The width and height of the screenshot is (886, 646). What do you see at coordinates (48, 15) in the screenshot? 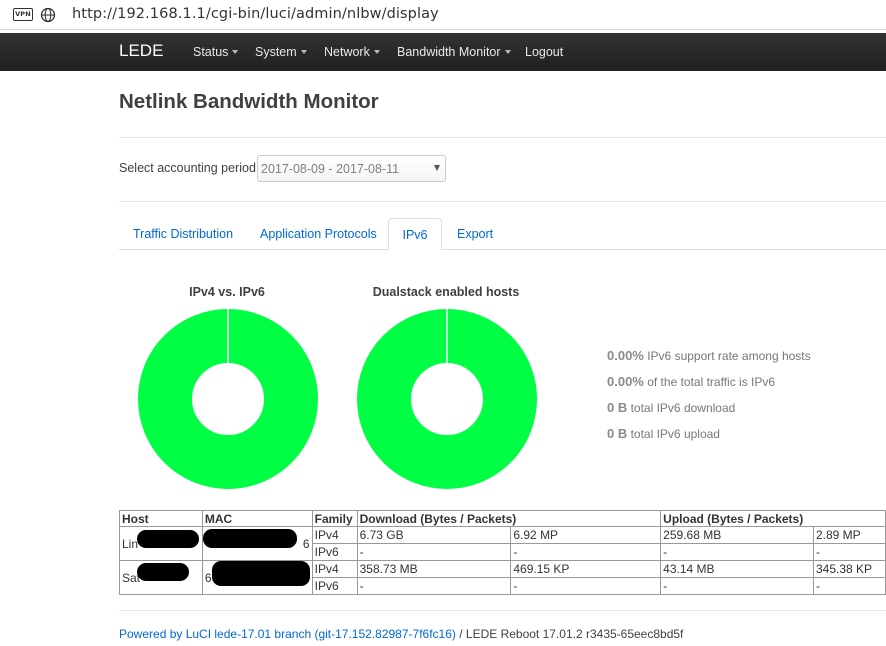
I see `globe-icon` at bounding box center [48, 15].